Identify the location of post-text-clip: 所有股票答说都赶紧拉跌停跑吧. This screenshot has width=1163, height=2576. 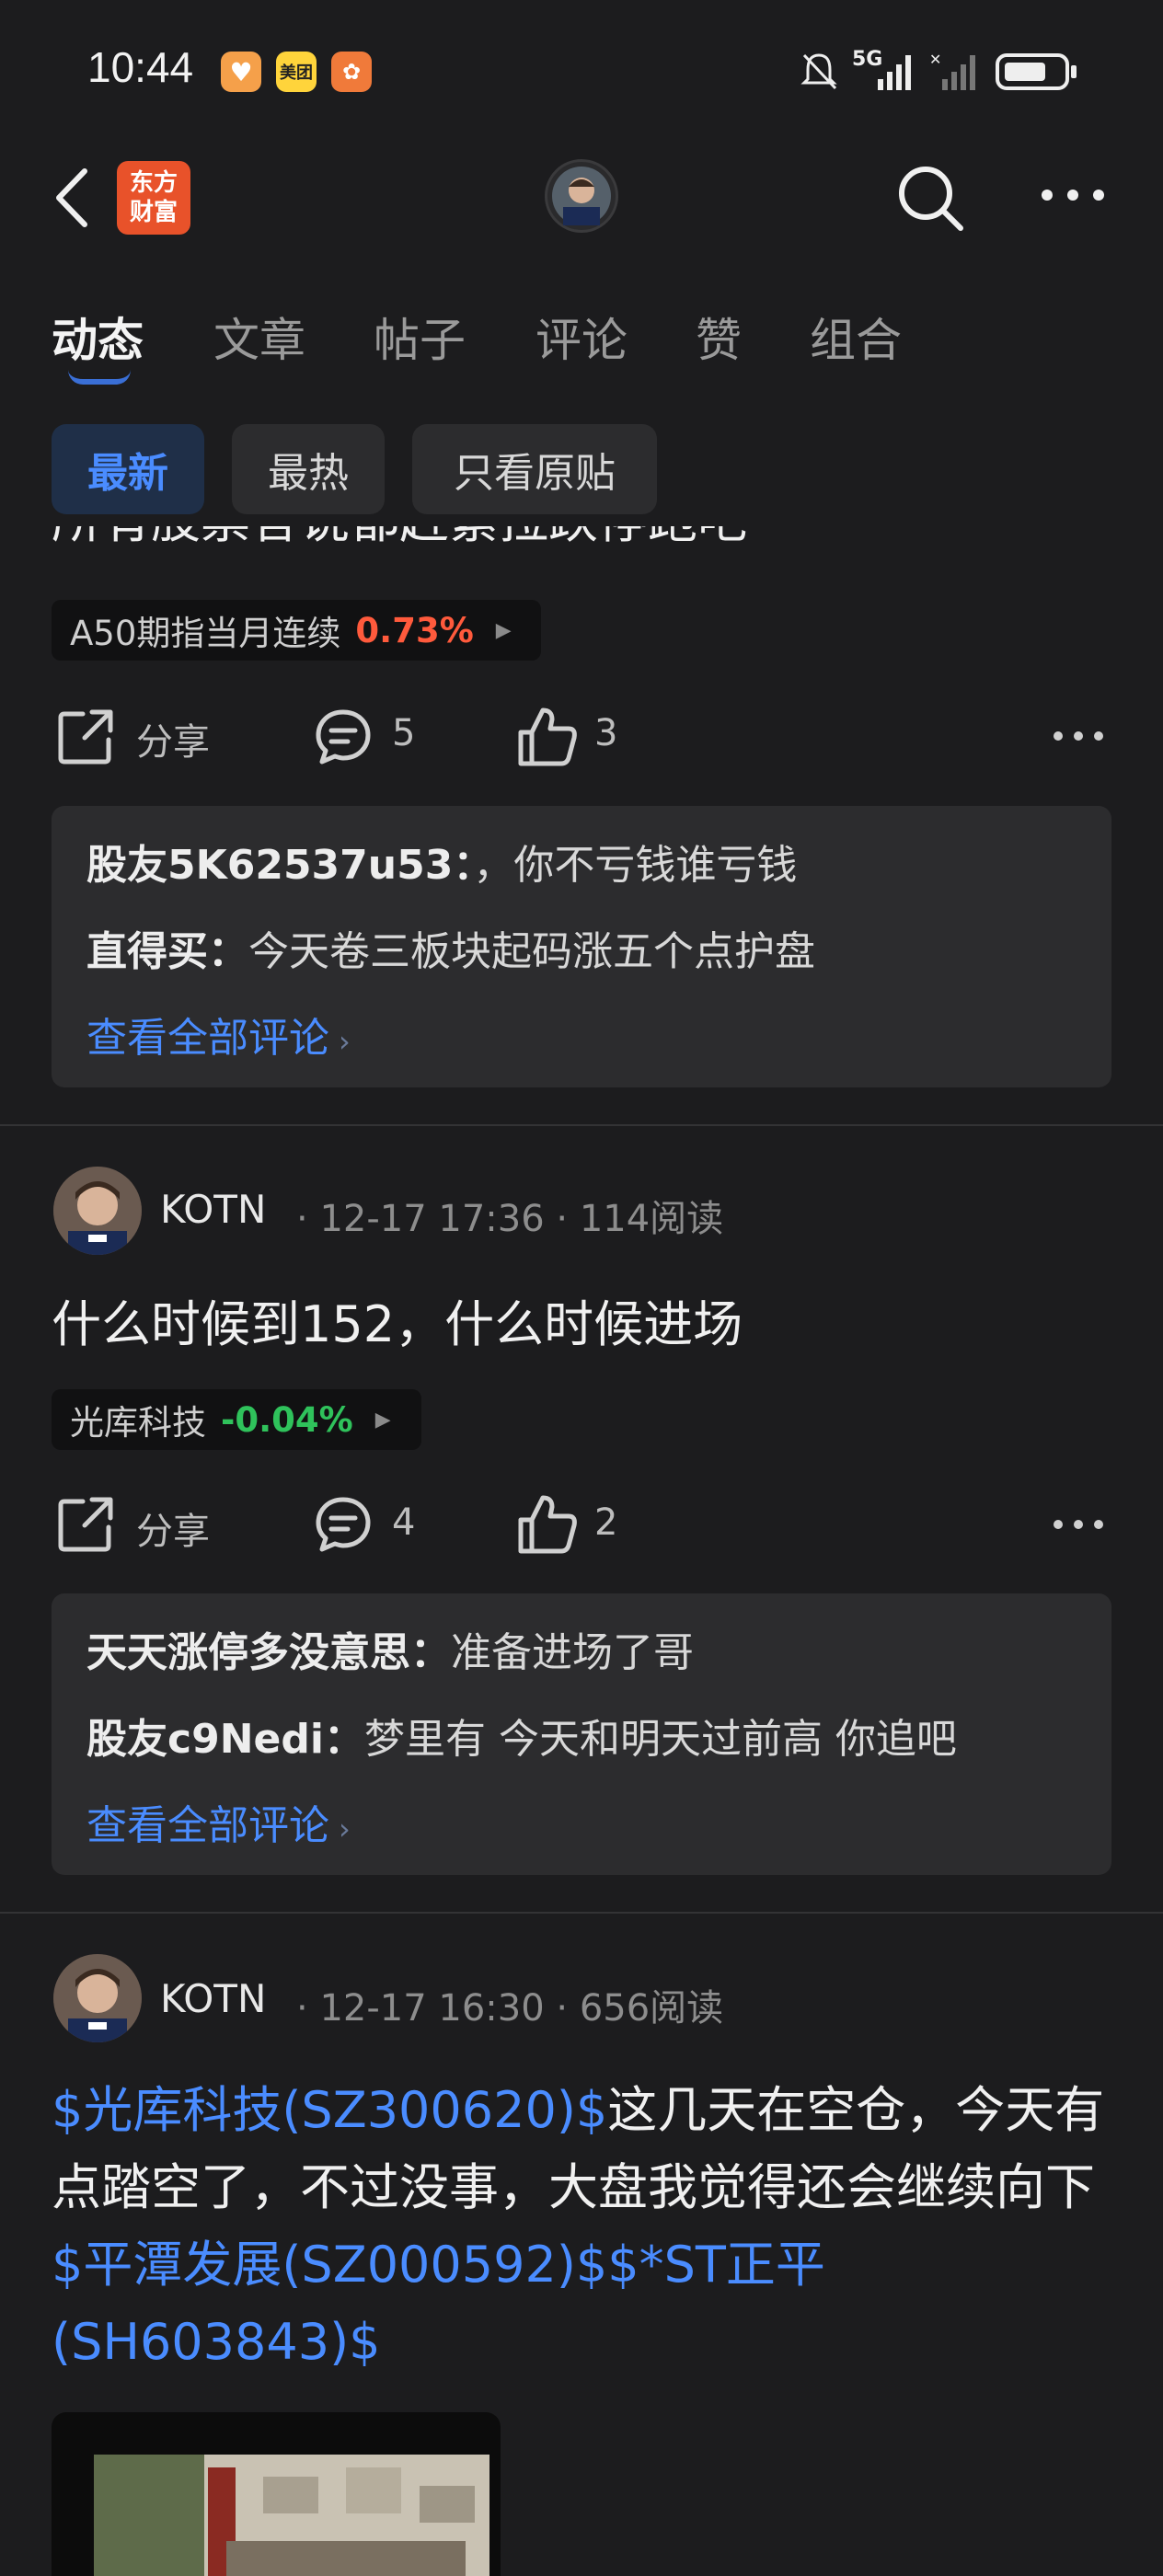
(581, 544).